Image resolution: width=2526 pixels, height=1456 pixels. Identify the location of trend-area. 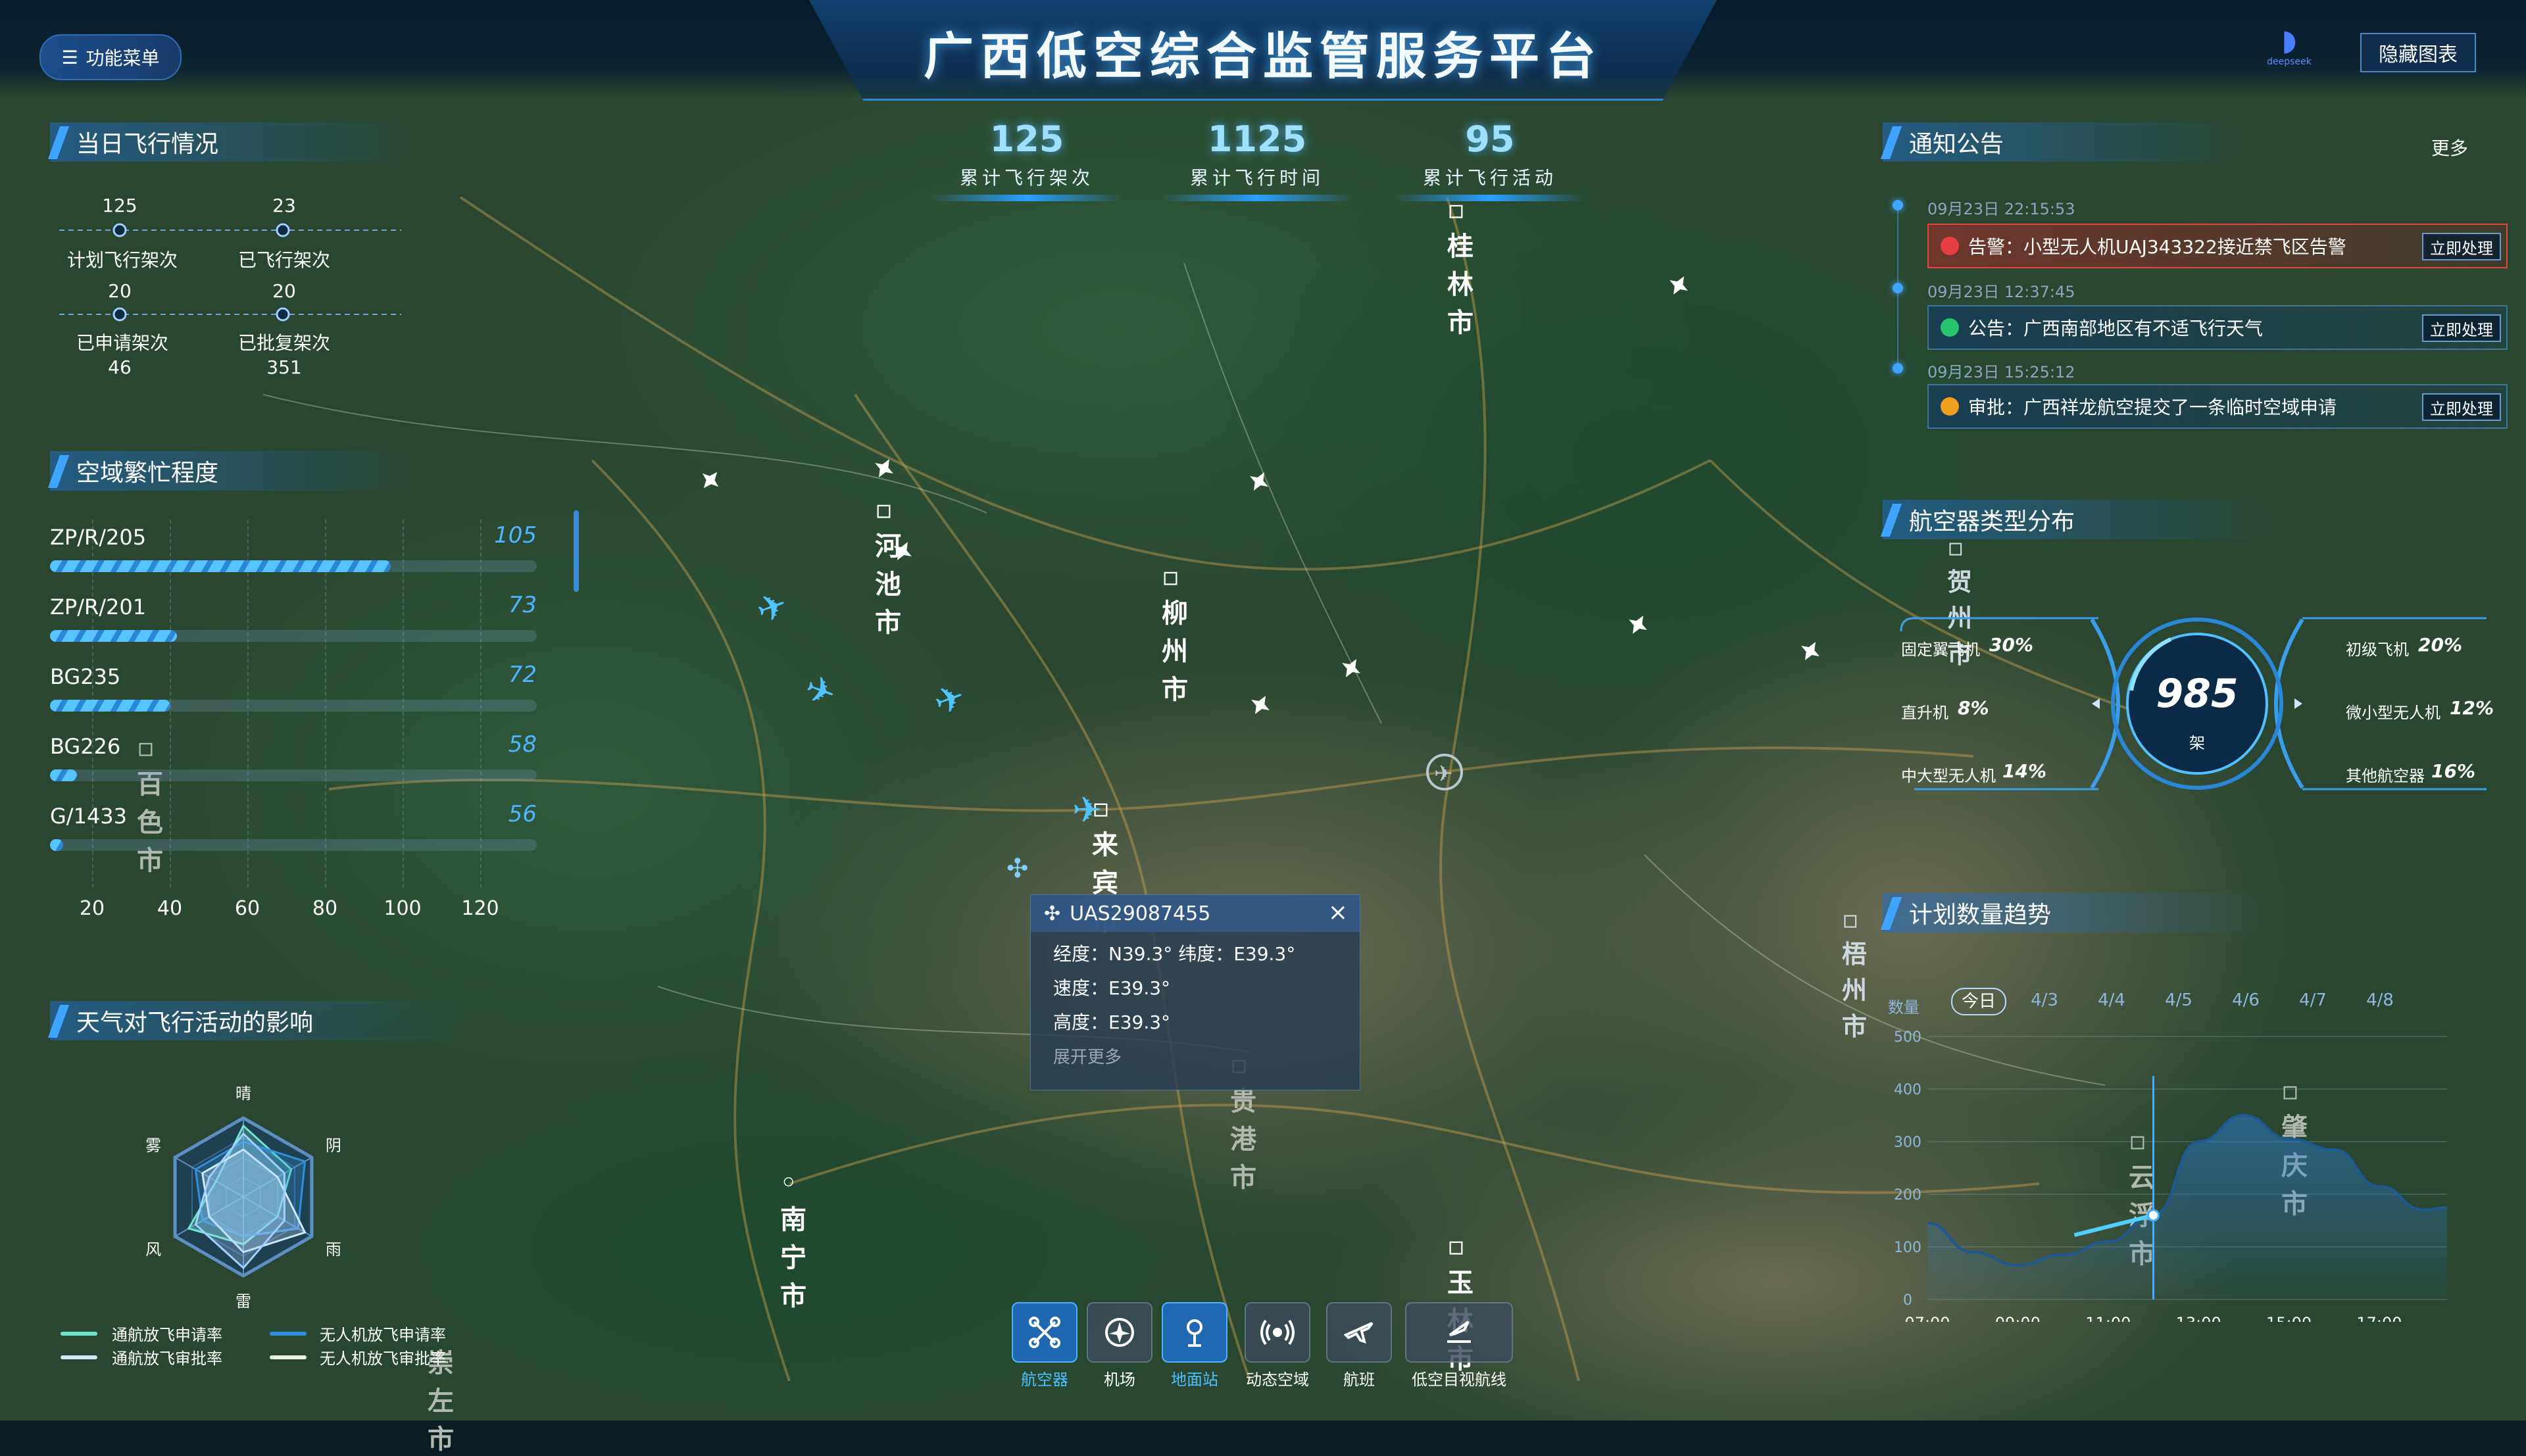
(2187, 1207).